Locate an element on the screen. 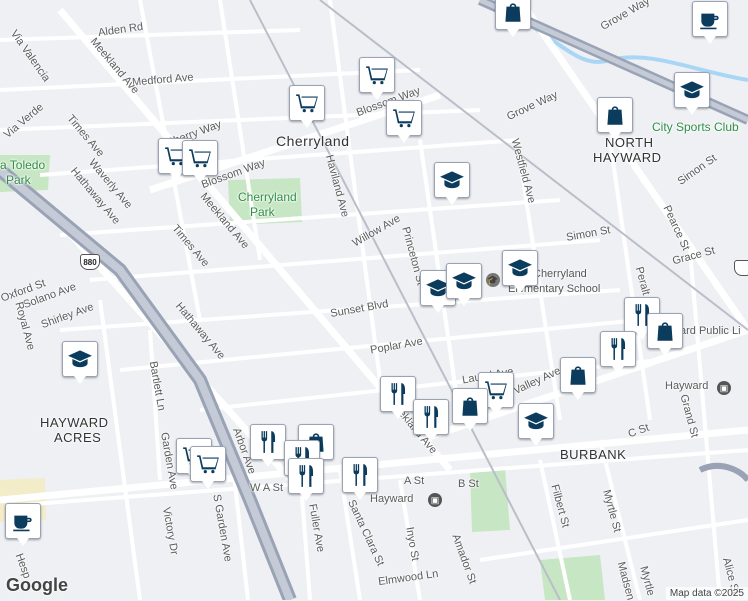  north-hayward-place-2: HAYWARD is located at coordinates (627, 157).